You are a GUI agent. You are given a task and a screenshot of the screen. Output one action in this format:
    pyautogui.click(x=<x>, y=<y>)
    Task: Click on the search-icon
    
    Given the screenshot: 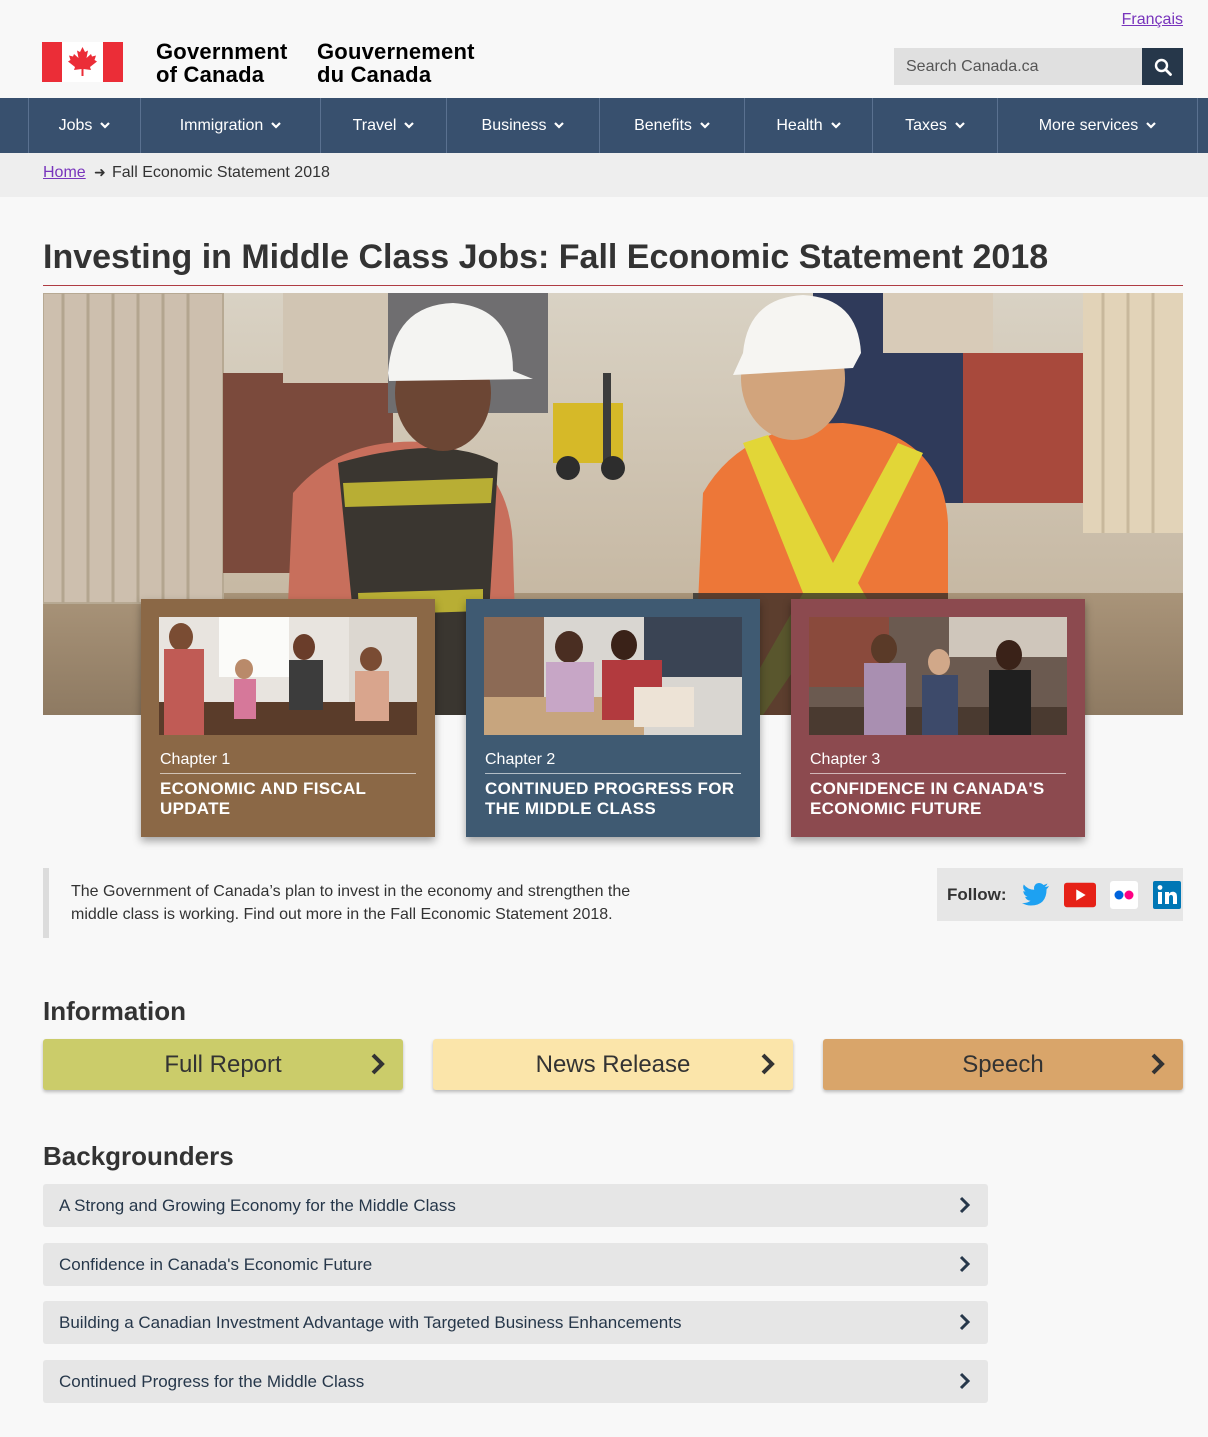 What is the action you would take?
    pyautogui.click(x=1163, y=67)
    